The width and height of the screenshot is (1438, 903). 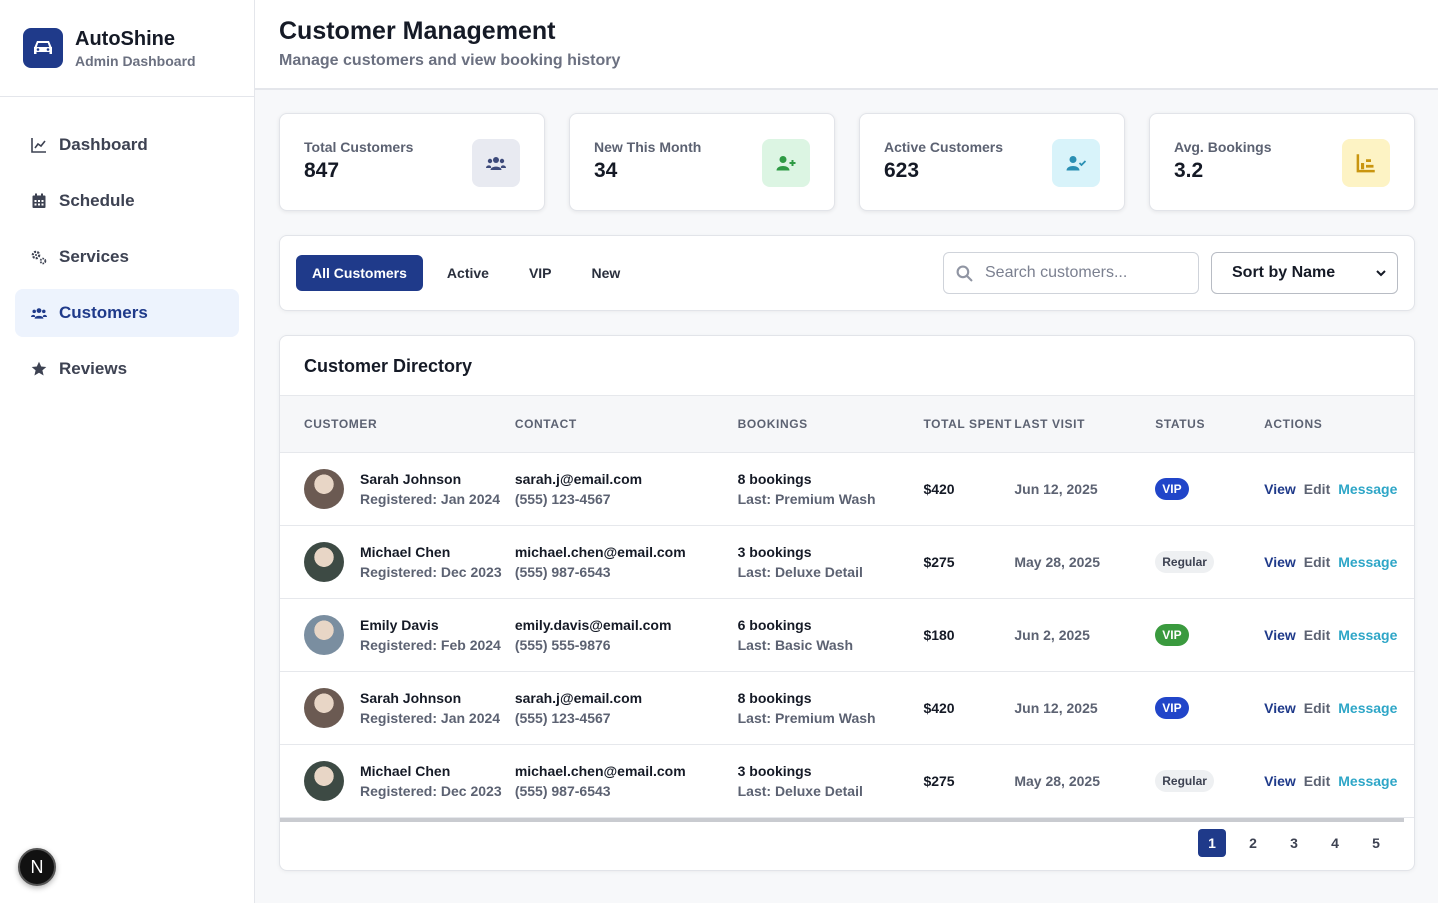 I want to click on sort-select: Sort by Name, so click(x=1304, y=273).